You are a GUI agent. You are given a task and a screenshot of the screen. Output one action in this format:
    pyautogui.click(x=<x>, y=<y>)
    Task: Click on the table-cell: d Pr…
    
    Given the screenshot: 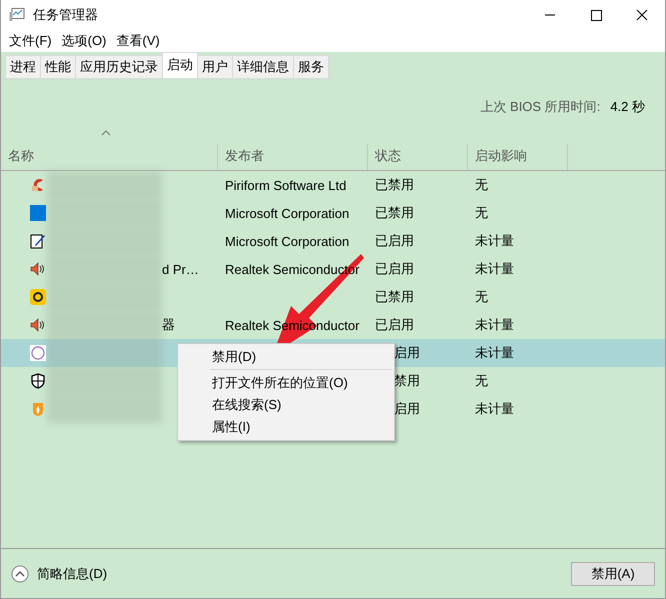 What is the action you would take?
    pyautogui.click(x=180, y=269)
    